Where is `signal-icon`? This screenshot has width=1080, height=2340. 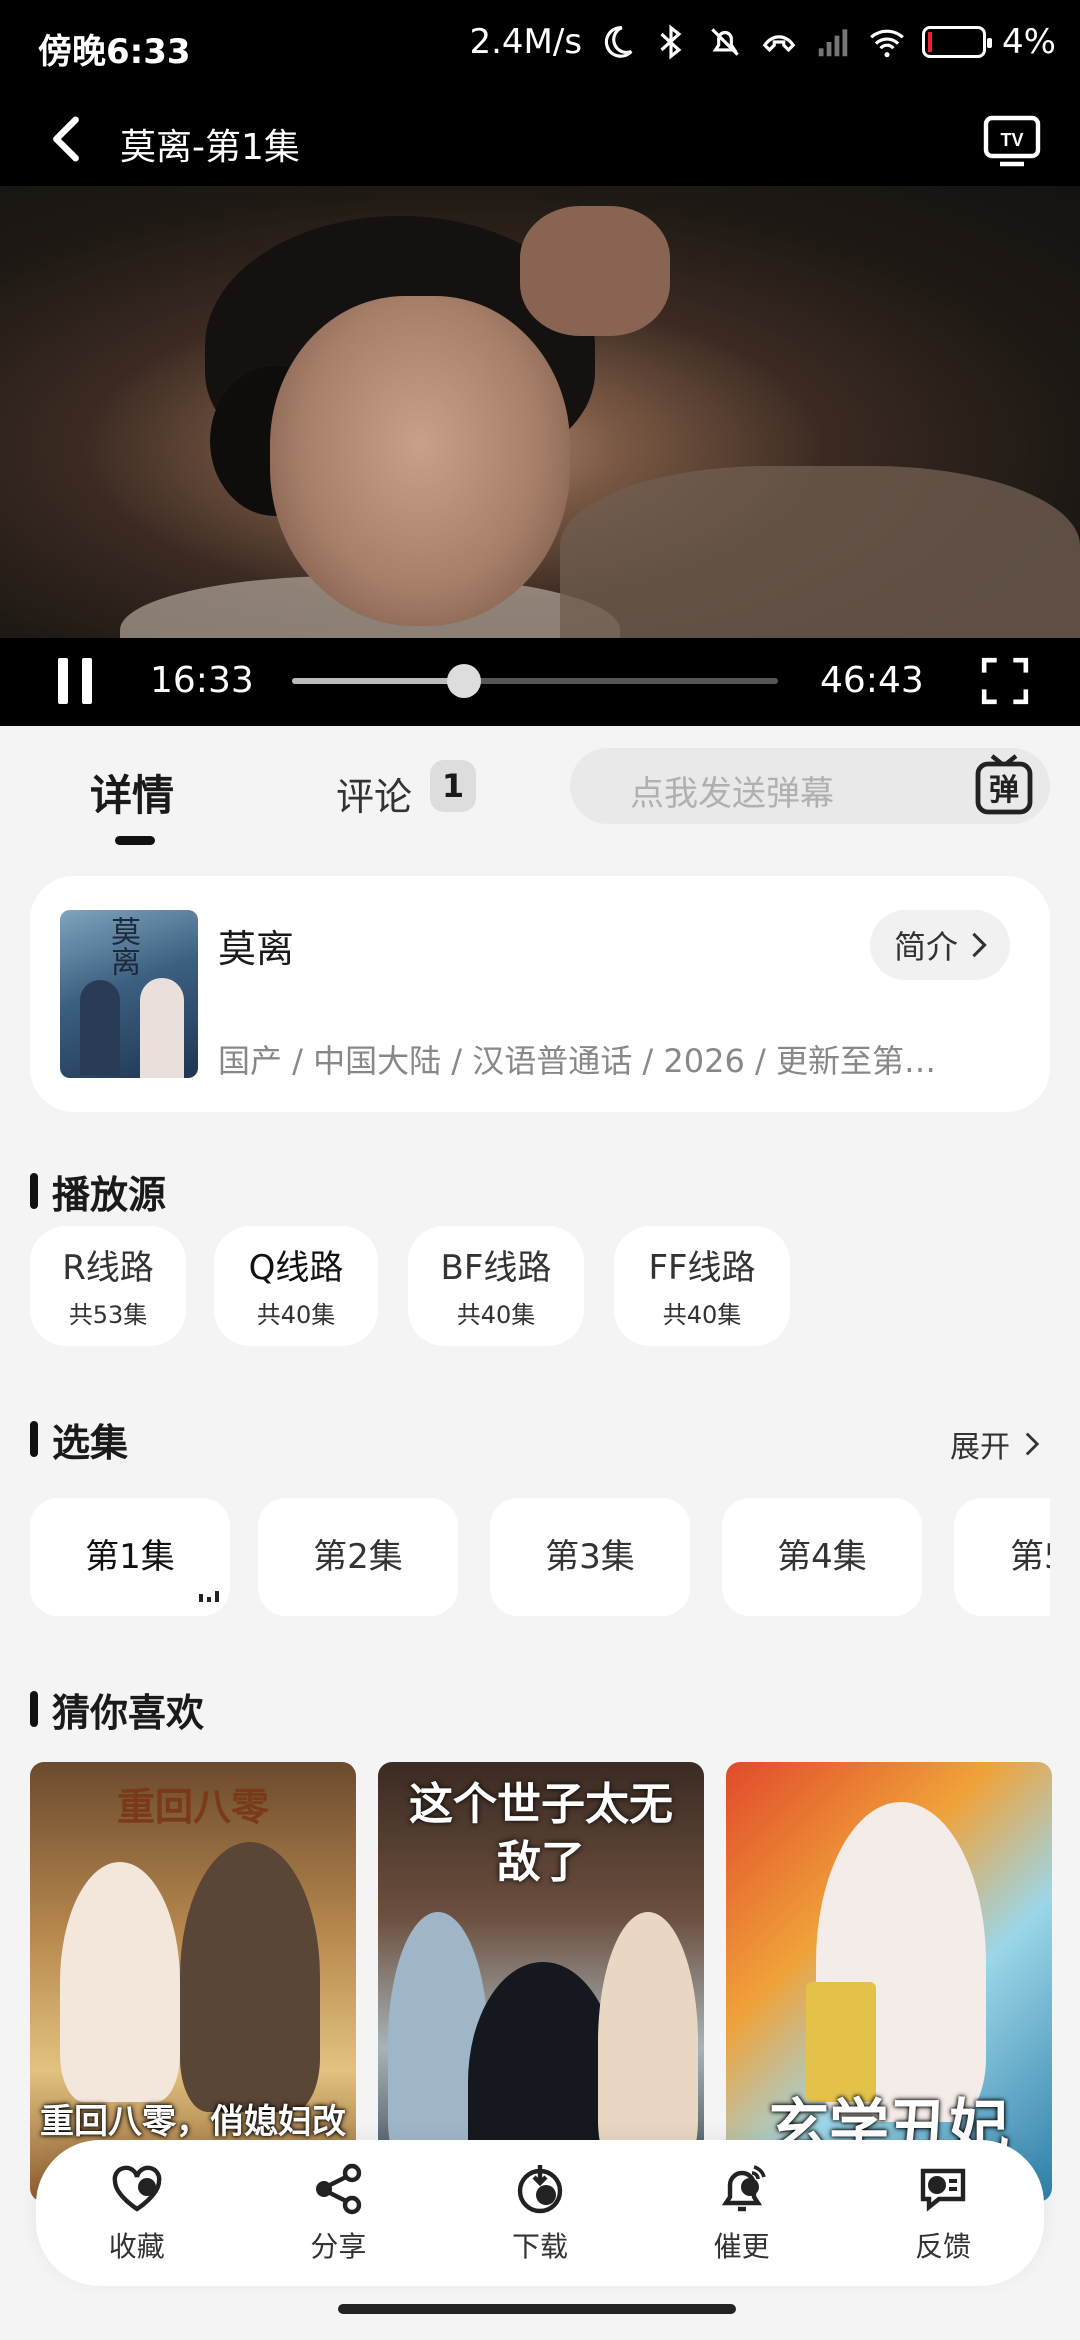
signal-icon is located at coordinates (833, 43).